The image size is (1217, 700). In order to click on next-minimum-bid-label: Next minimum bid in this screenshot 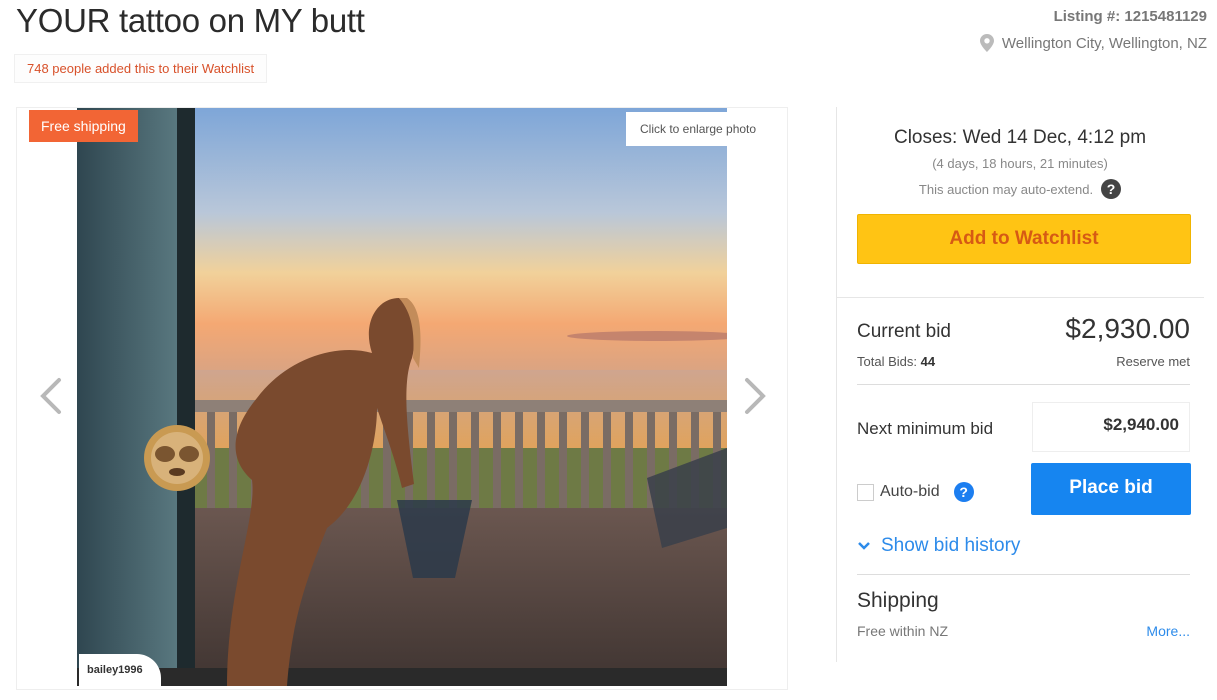, I will do `click(925, 428)`.